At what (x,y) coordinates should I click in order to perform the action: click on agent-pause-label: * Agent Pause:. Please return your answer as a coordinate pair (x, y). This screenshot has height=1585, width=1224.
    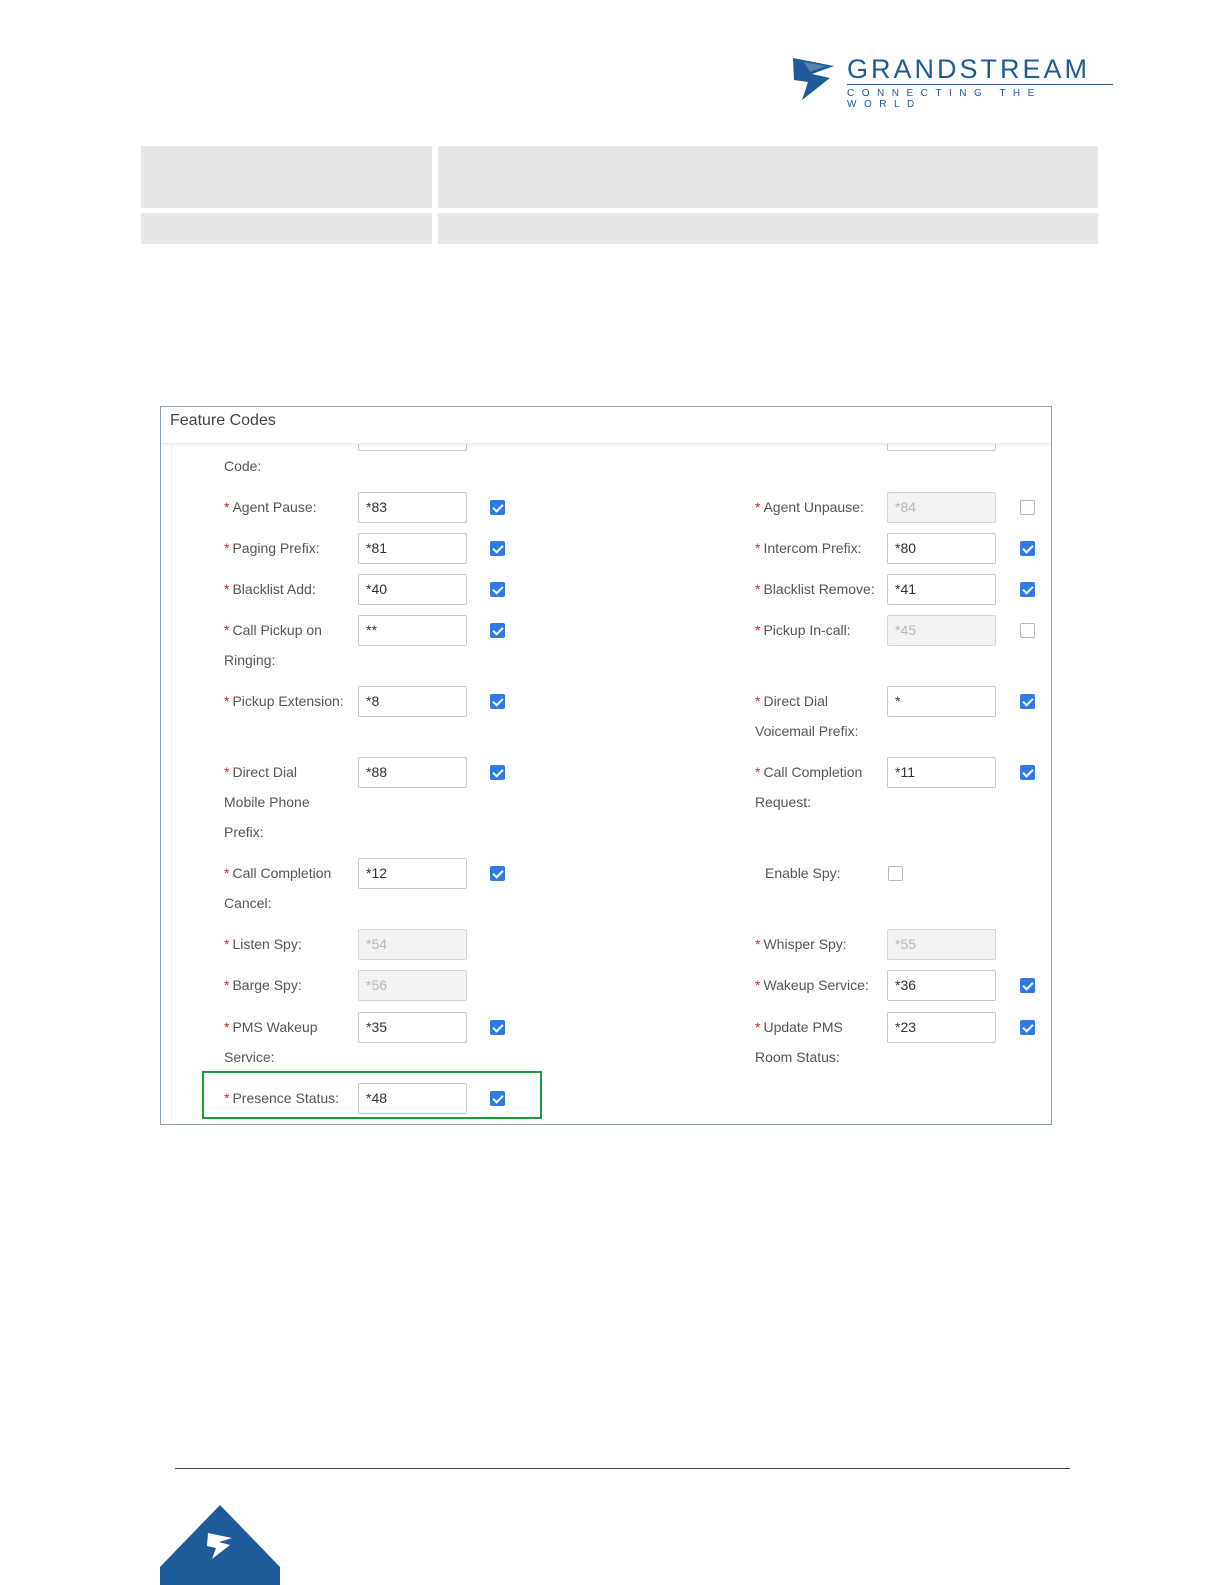
    Looking at the image, I should click on (270, 507).